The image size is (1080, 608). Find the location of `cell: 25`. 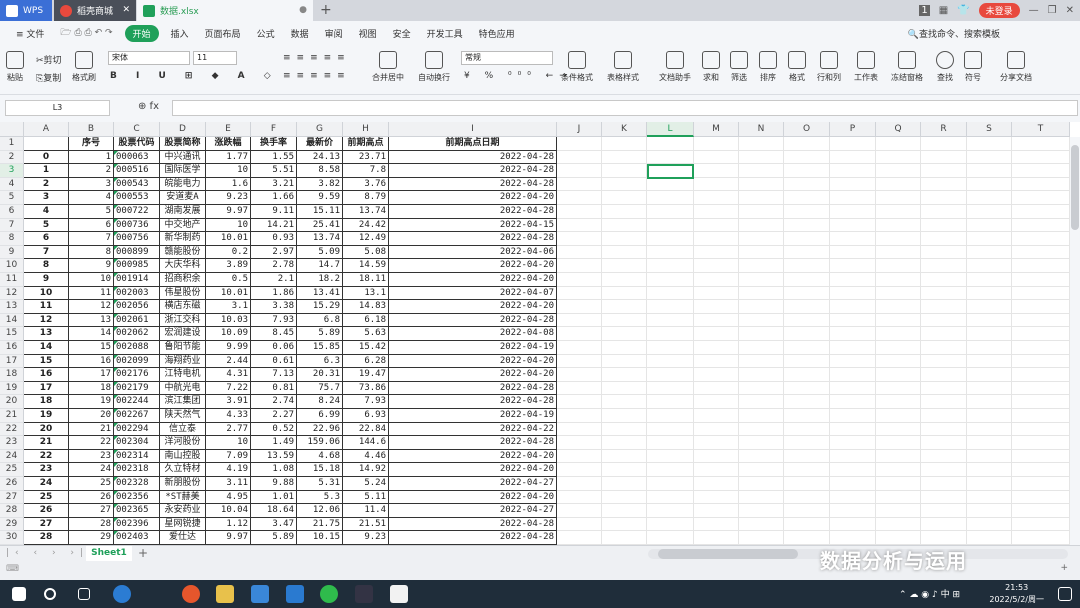

cell: 25 is located at coordinates (46, 497).